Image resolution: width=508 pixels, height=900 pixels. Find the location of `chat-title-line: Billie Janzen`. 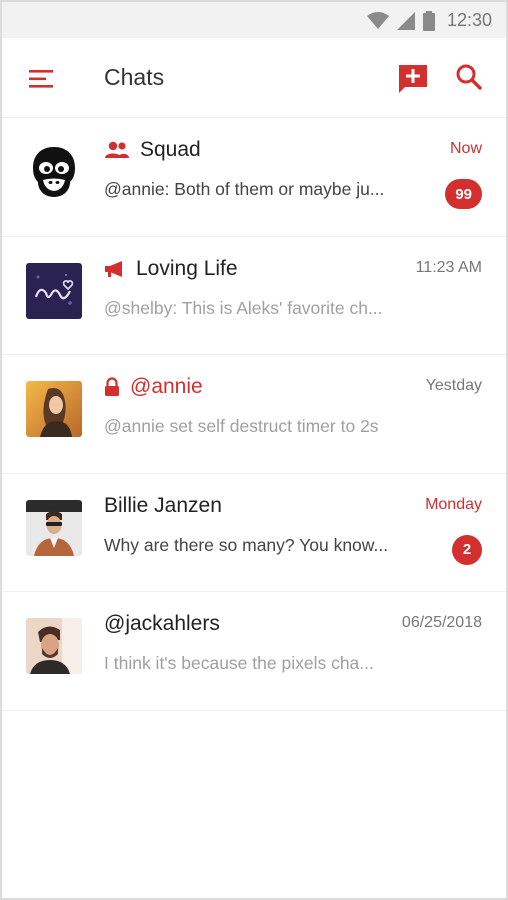

chat-title-line: Billie Janzen is located at coordinates (163, 506).